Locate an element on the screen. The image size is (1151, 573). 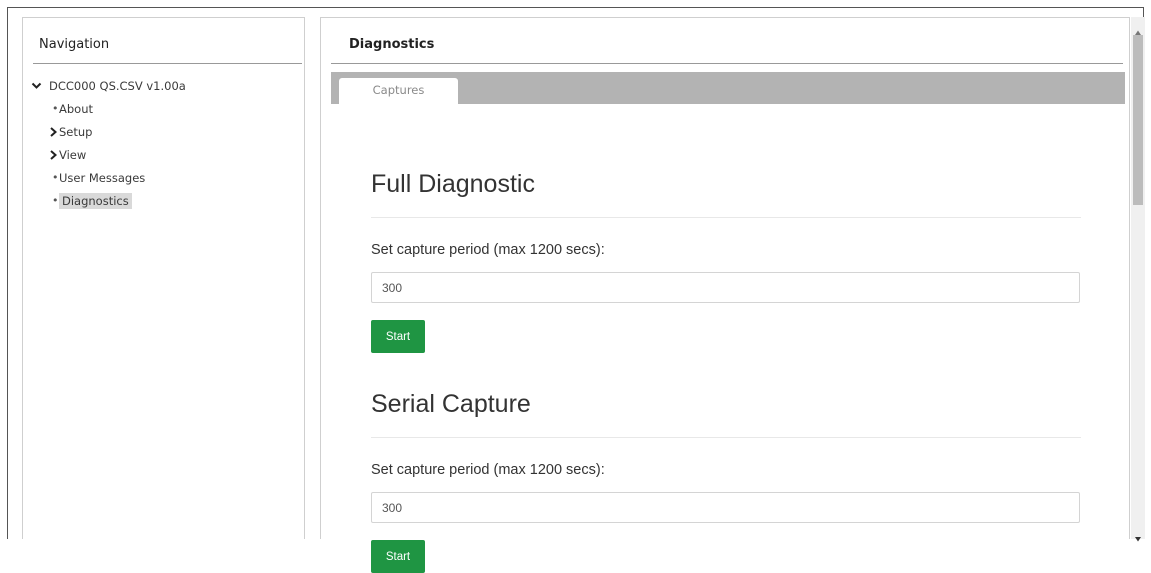
scrollbar-thumb is located at coordinates (1138, 120).